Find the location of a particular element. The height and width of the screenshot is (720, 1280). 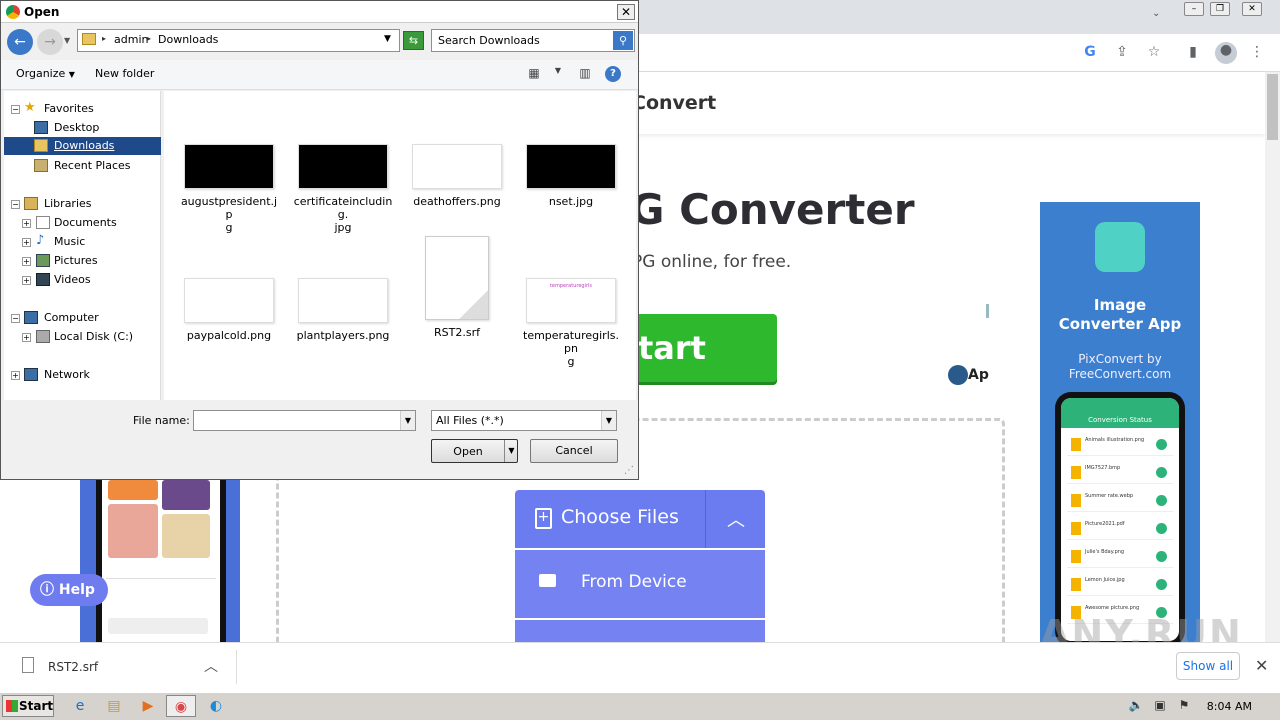

app-logo: Ap is located at coordinates (969, 376).